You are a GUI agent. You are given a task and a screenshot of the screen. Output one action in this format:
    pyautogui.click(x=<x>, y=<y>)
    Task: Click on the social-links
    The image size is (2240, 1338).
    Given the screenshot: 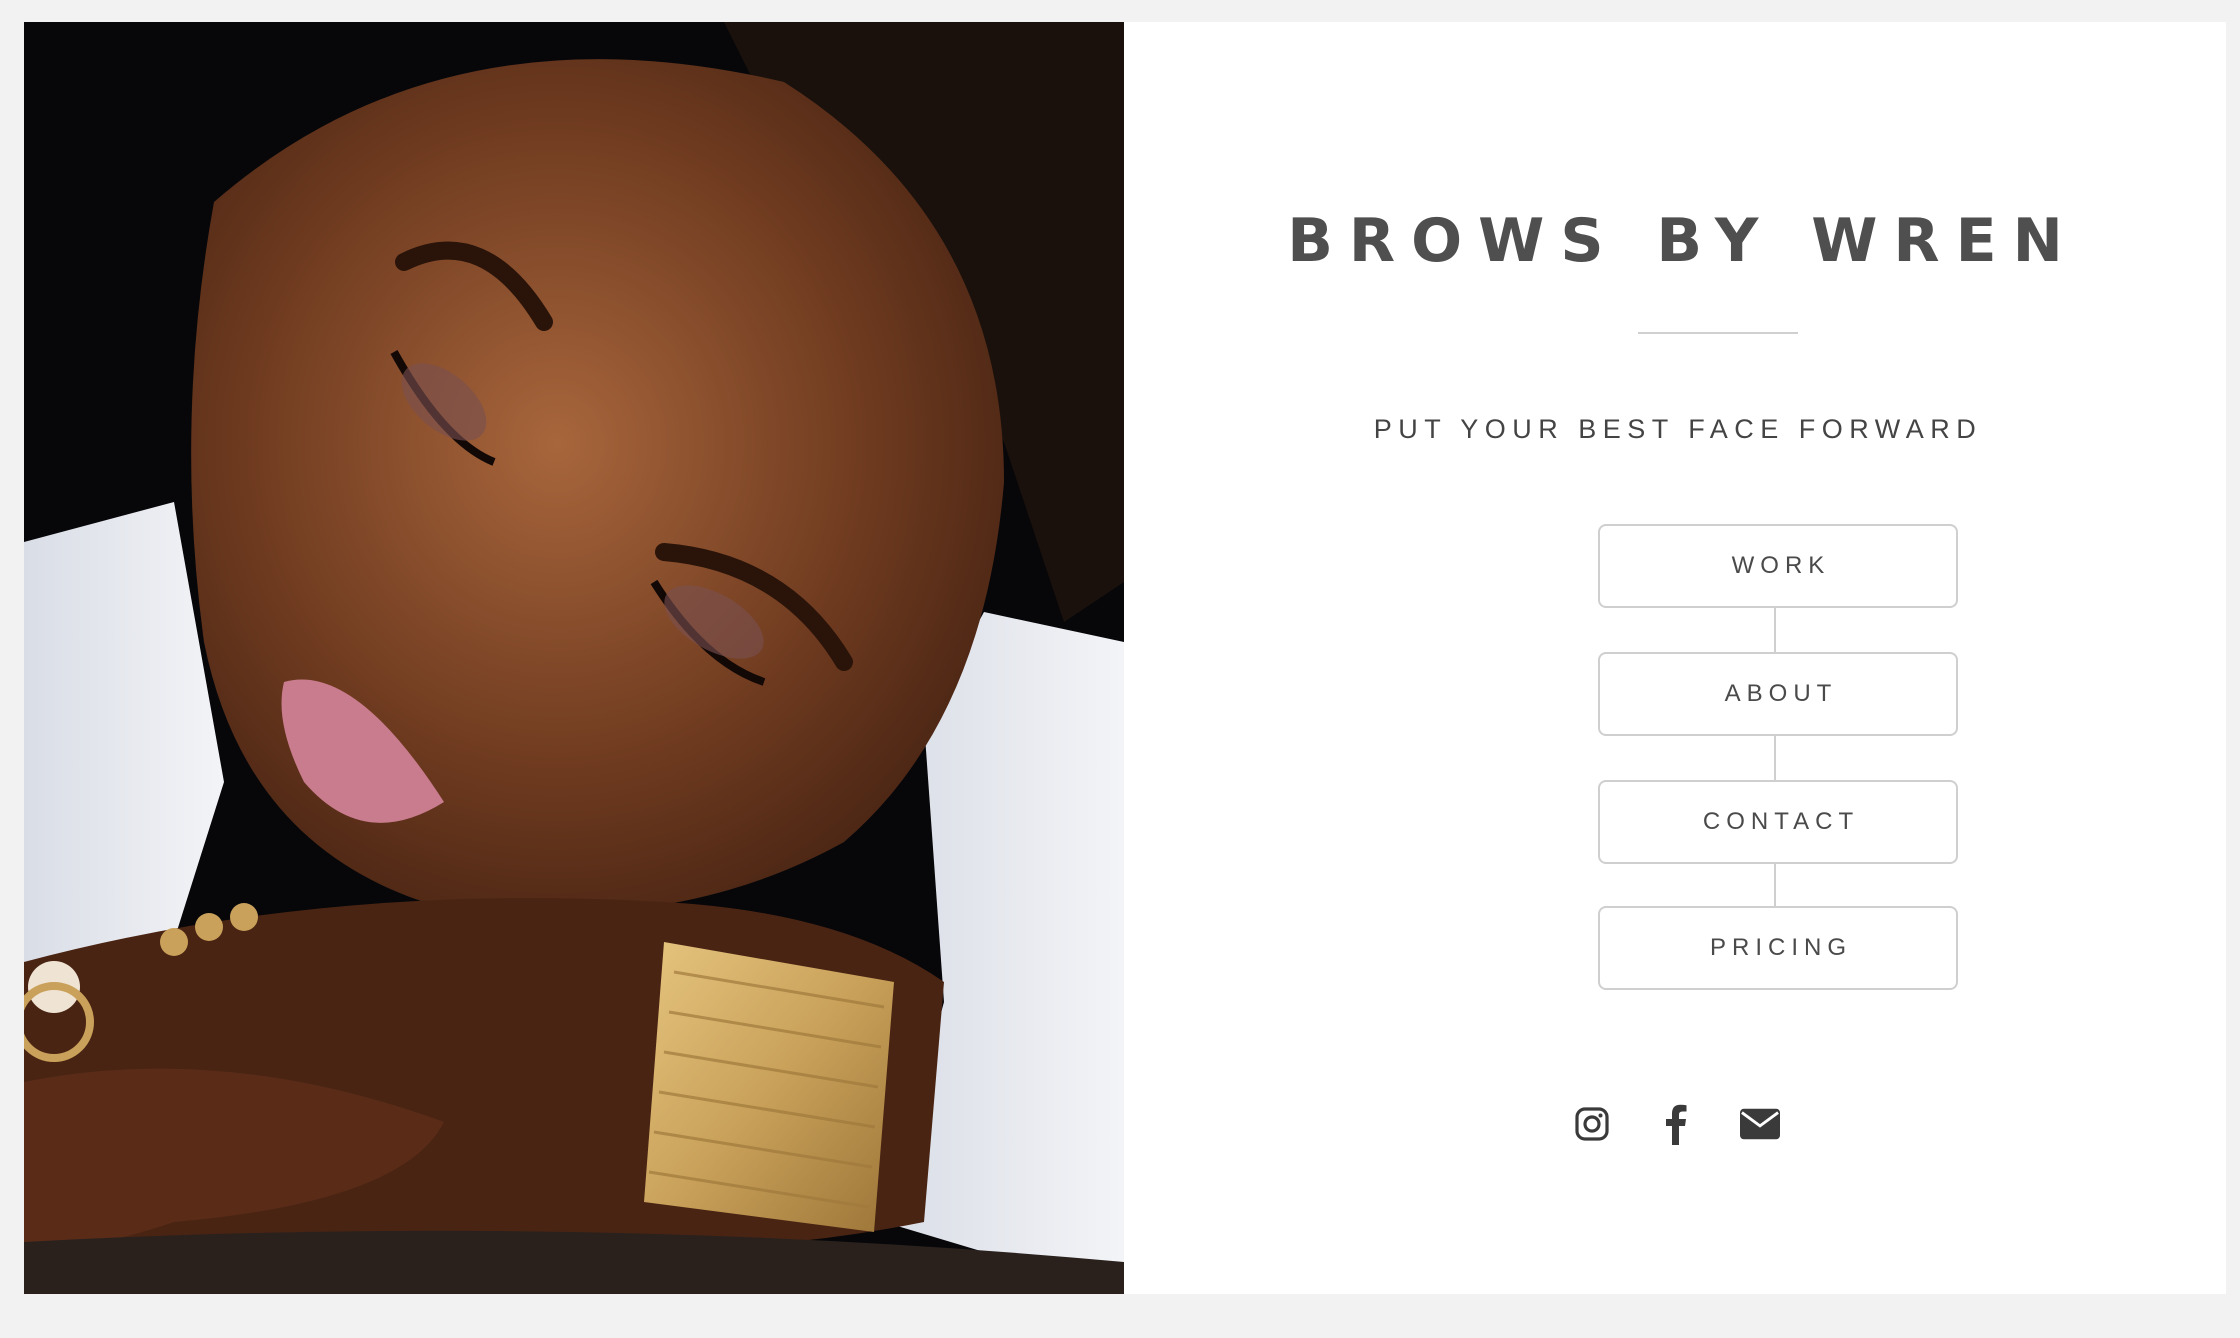 What is the action you would take?
    pyautogui.click(x=1675, y=1127)
    